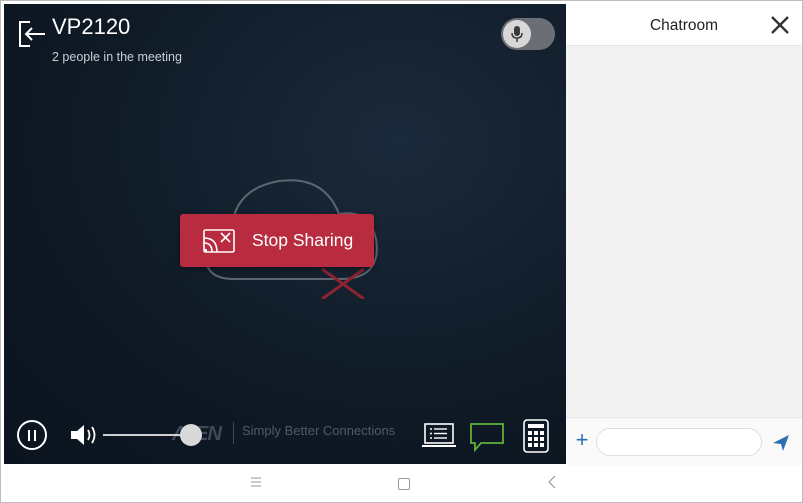 This screenshot has width=803, height=503. What do you see at coordinates (303, 240) in the screenshot?
I see `stop-sharing-label: Stop Sharing` at bounding box center [303, 240].